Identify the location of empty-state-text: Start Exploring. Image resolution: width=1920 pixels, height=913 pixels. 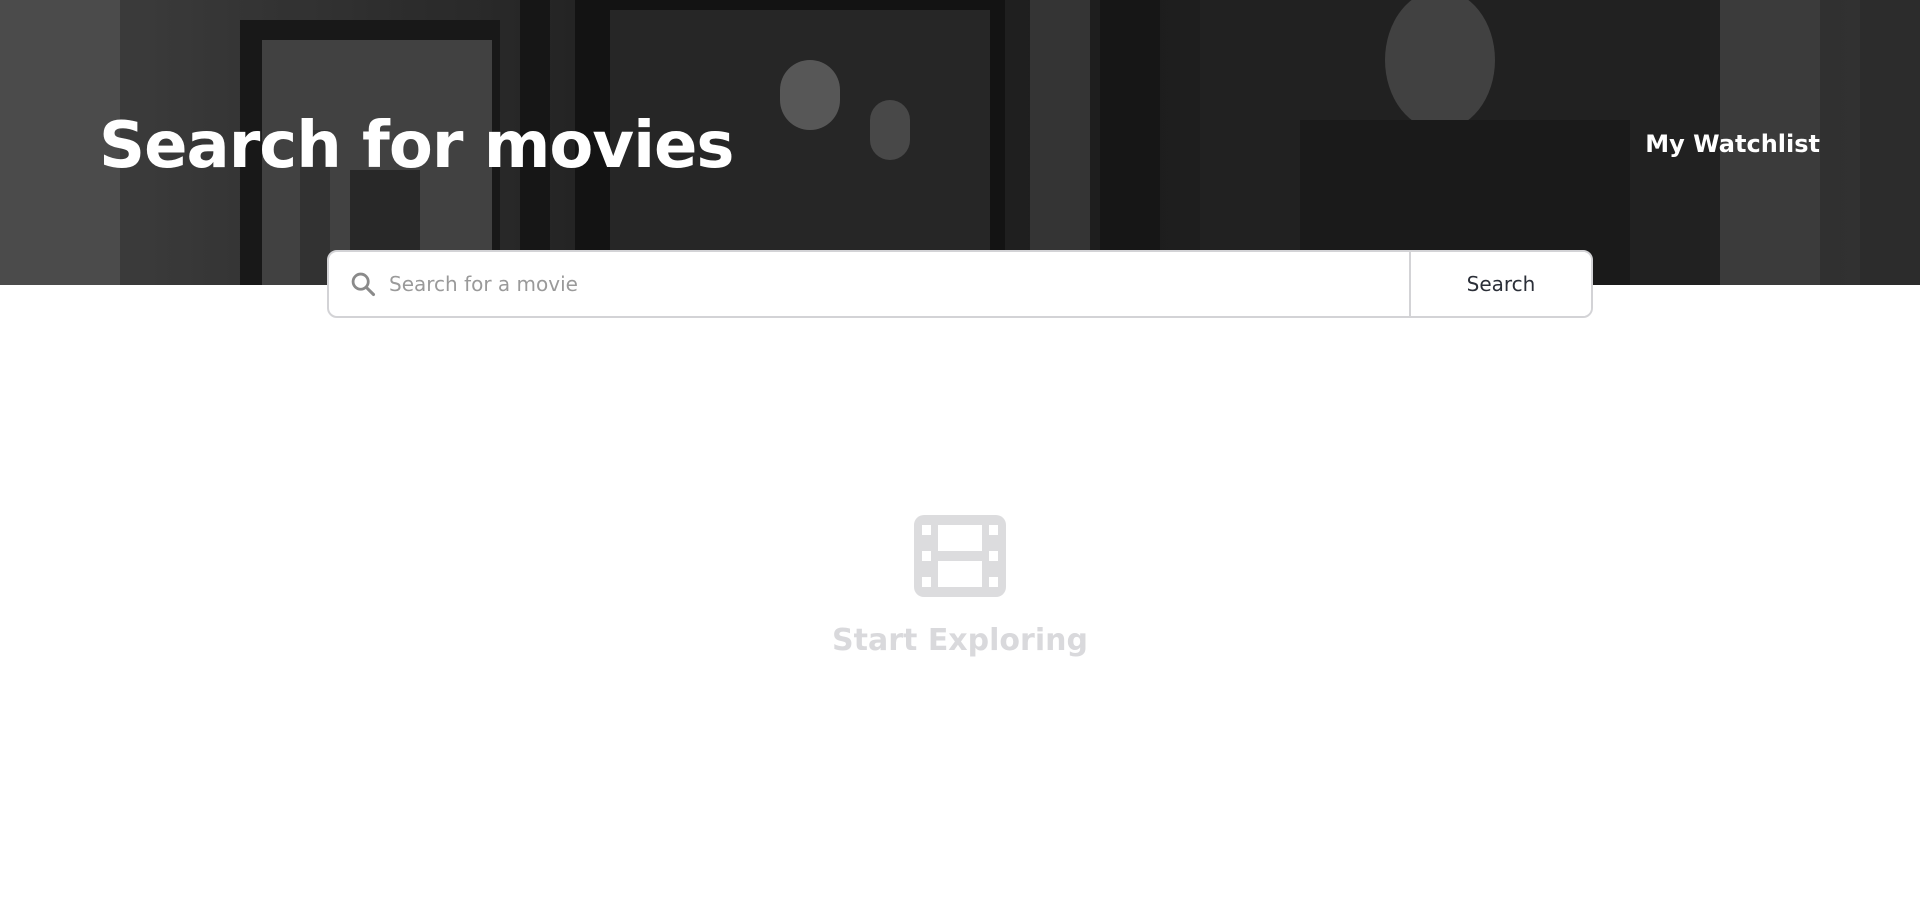
(960, 640).